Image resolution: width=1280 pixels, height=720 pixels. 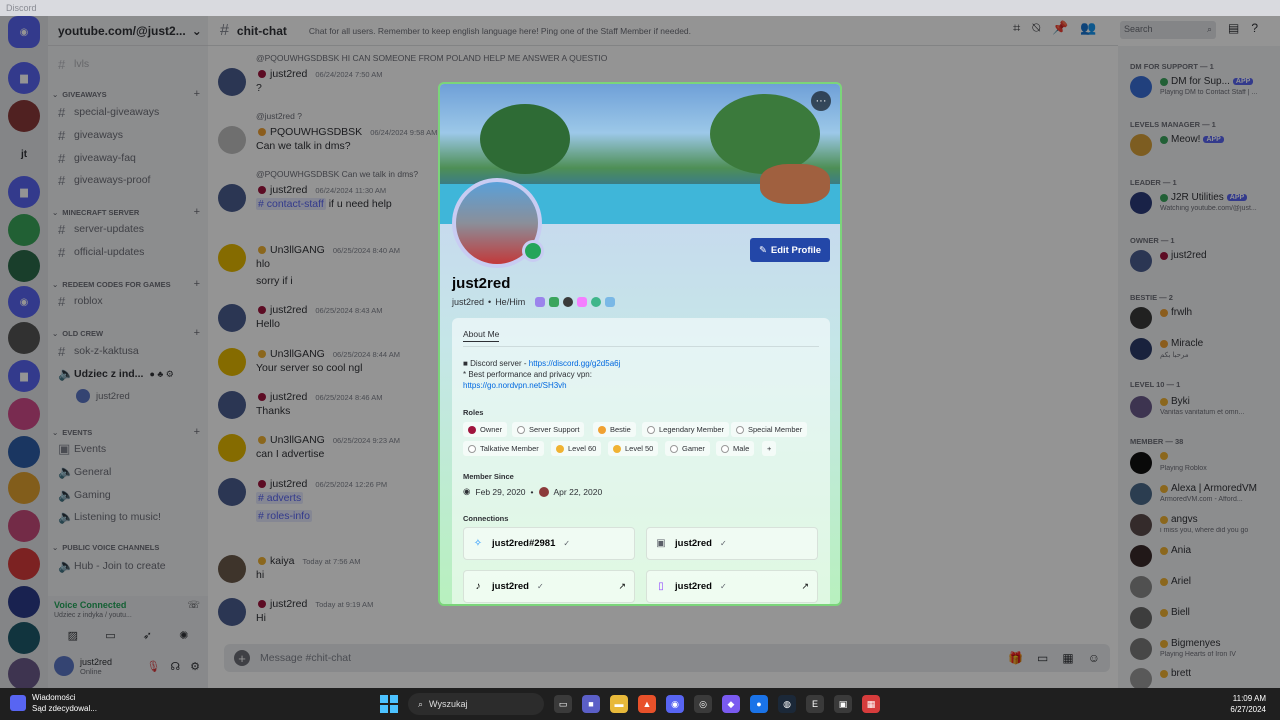 I want to click on clock-date: 6/27/2024, so click(x=1248, y=709).